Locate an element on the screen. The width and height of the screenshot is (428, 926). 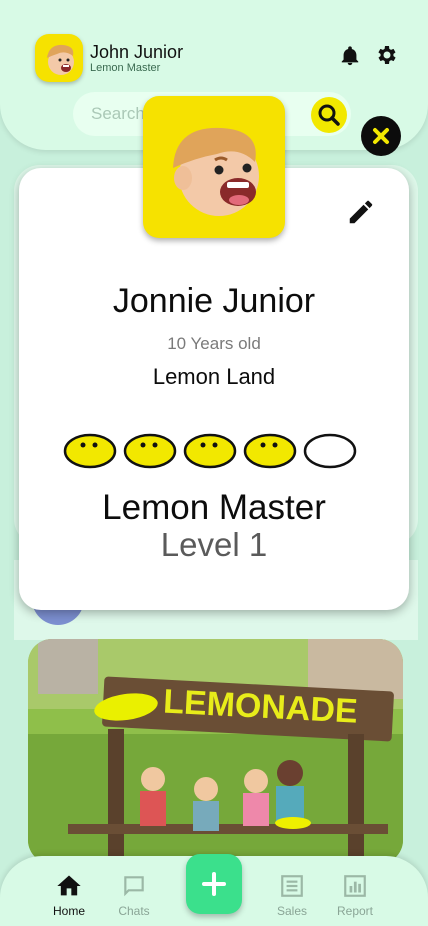
add-button is located at coordinates (214, 884).